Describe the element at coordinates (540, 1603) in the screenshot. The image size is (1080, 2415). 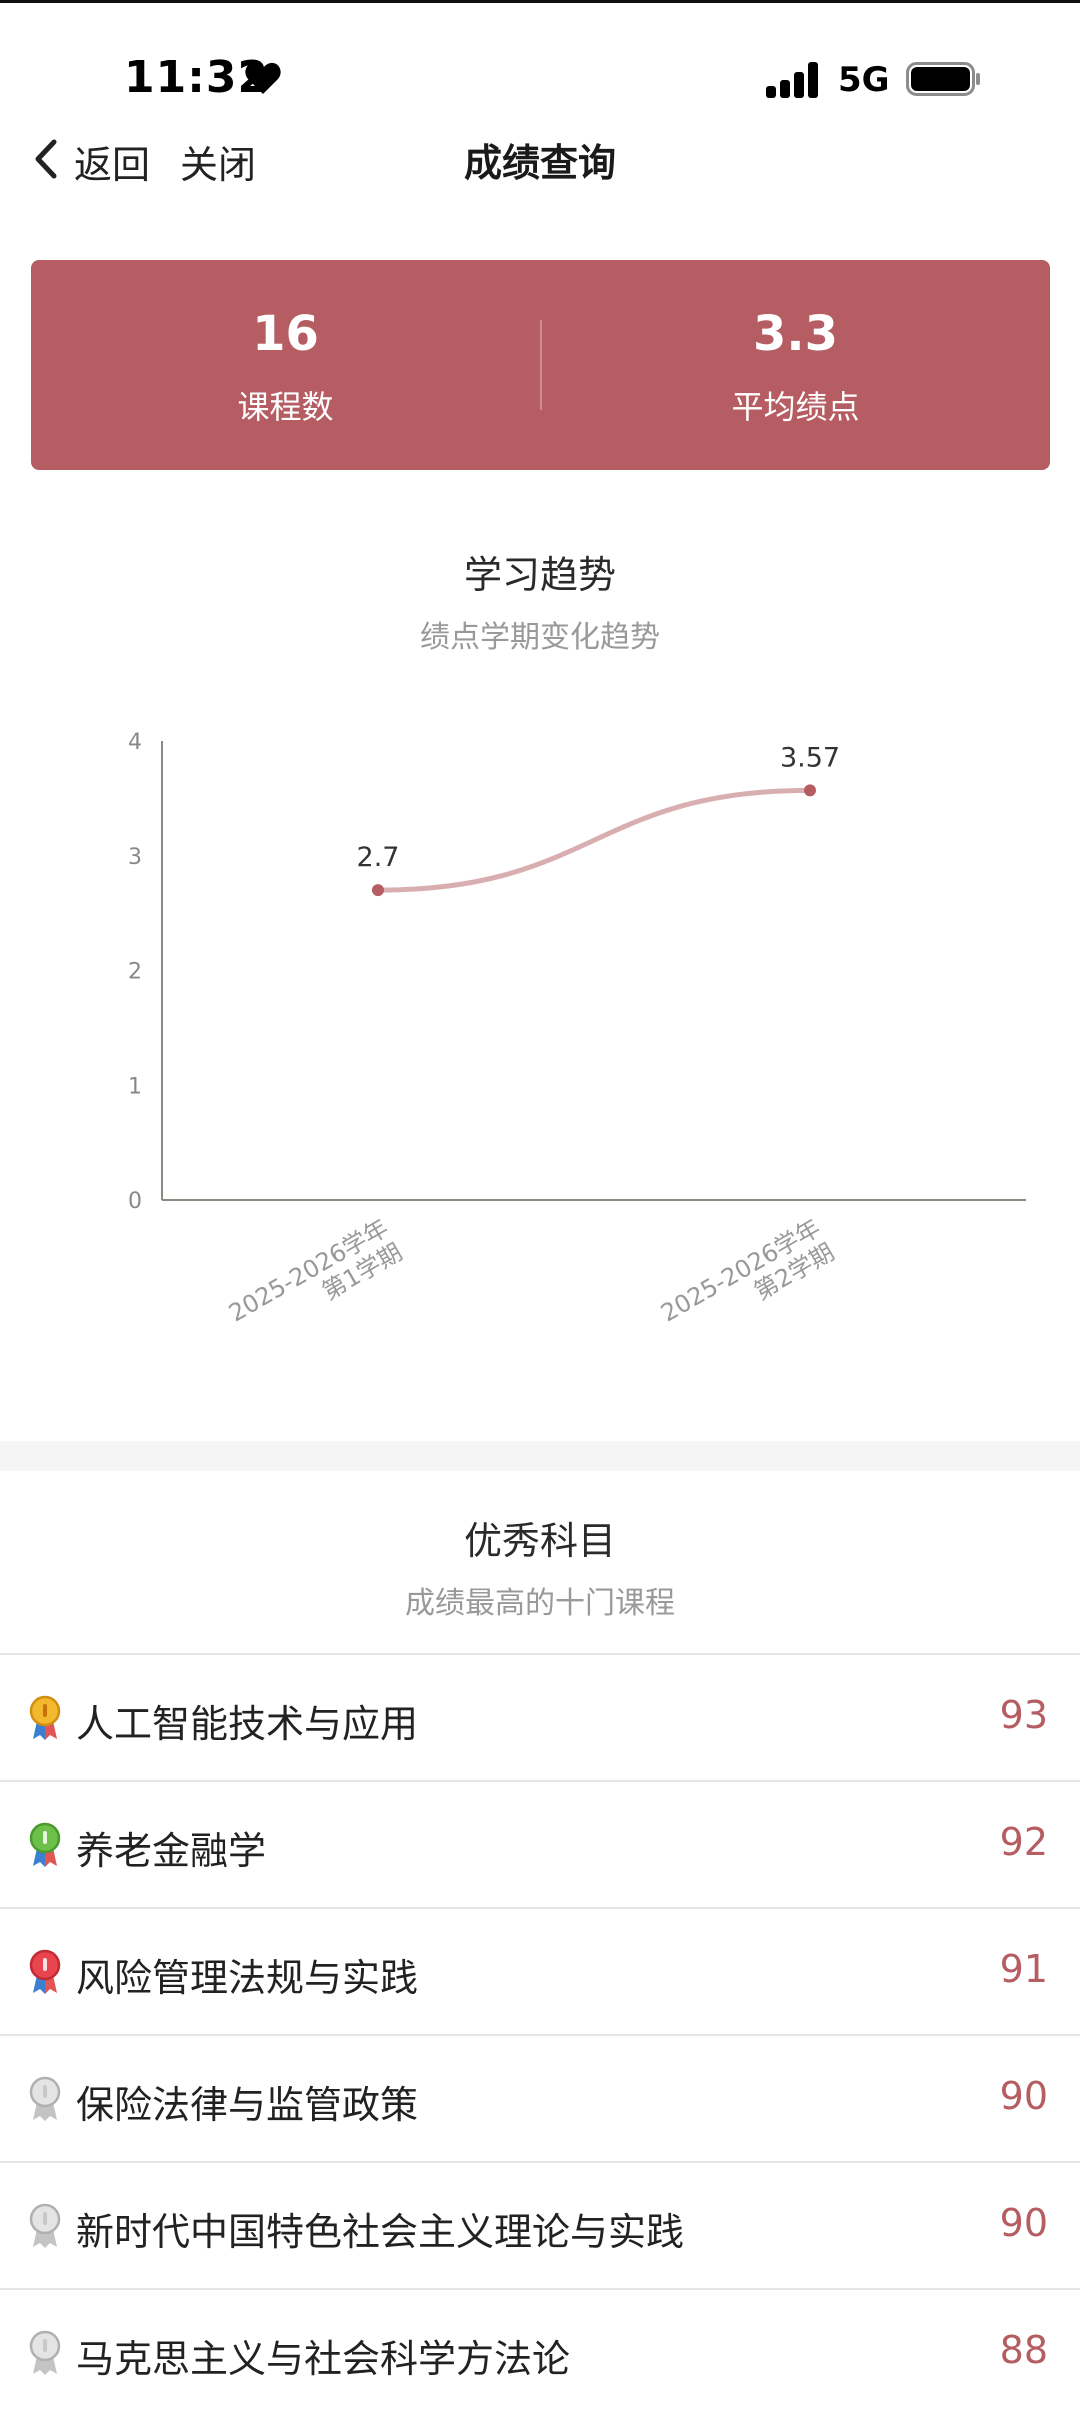
I see `top-courses-subtitle: 成绩最高的十门课程` at that location.